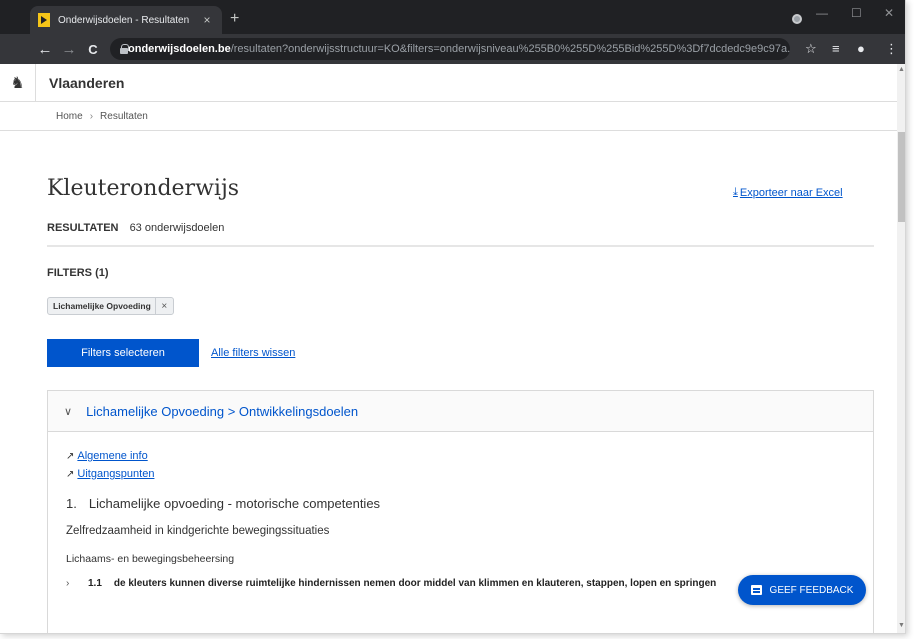  Describe the element at coordinates (791, 192) in the screenshot. I see `export-excel-label: Exporteer naar Excel` at that location.